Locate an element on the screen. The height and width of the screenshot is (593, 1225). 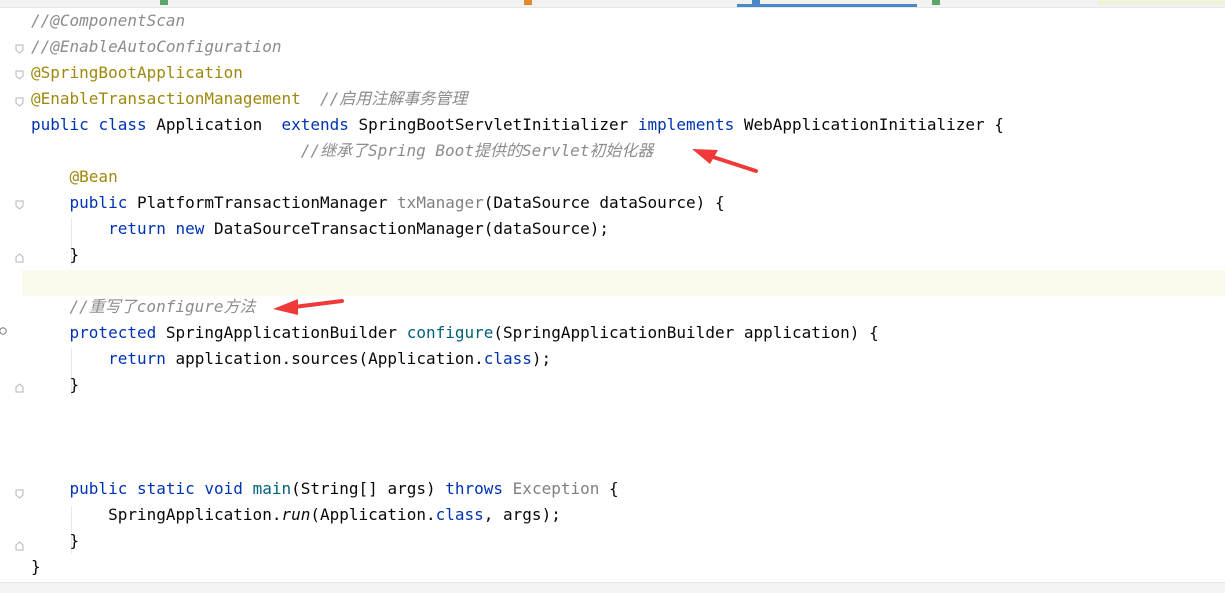
code-token: application.sources(Application. is located at coordinates (324, 358).